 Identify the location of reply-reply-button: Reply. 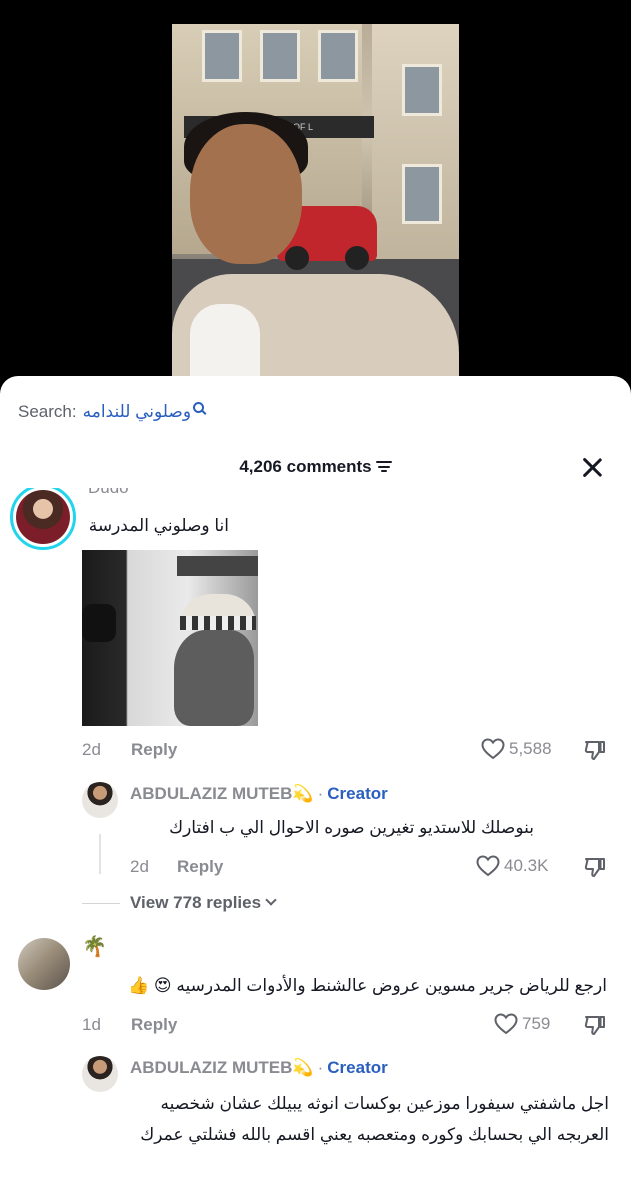
(200, 867).